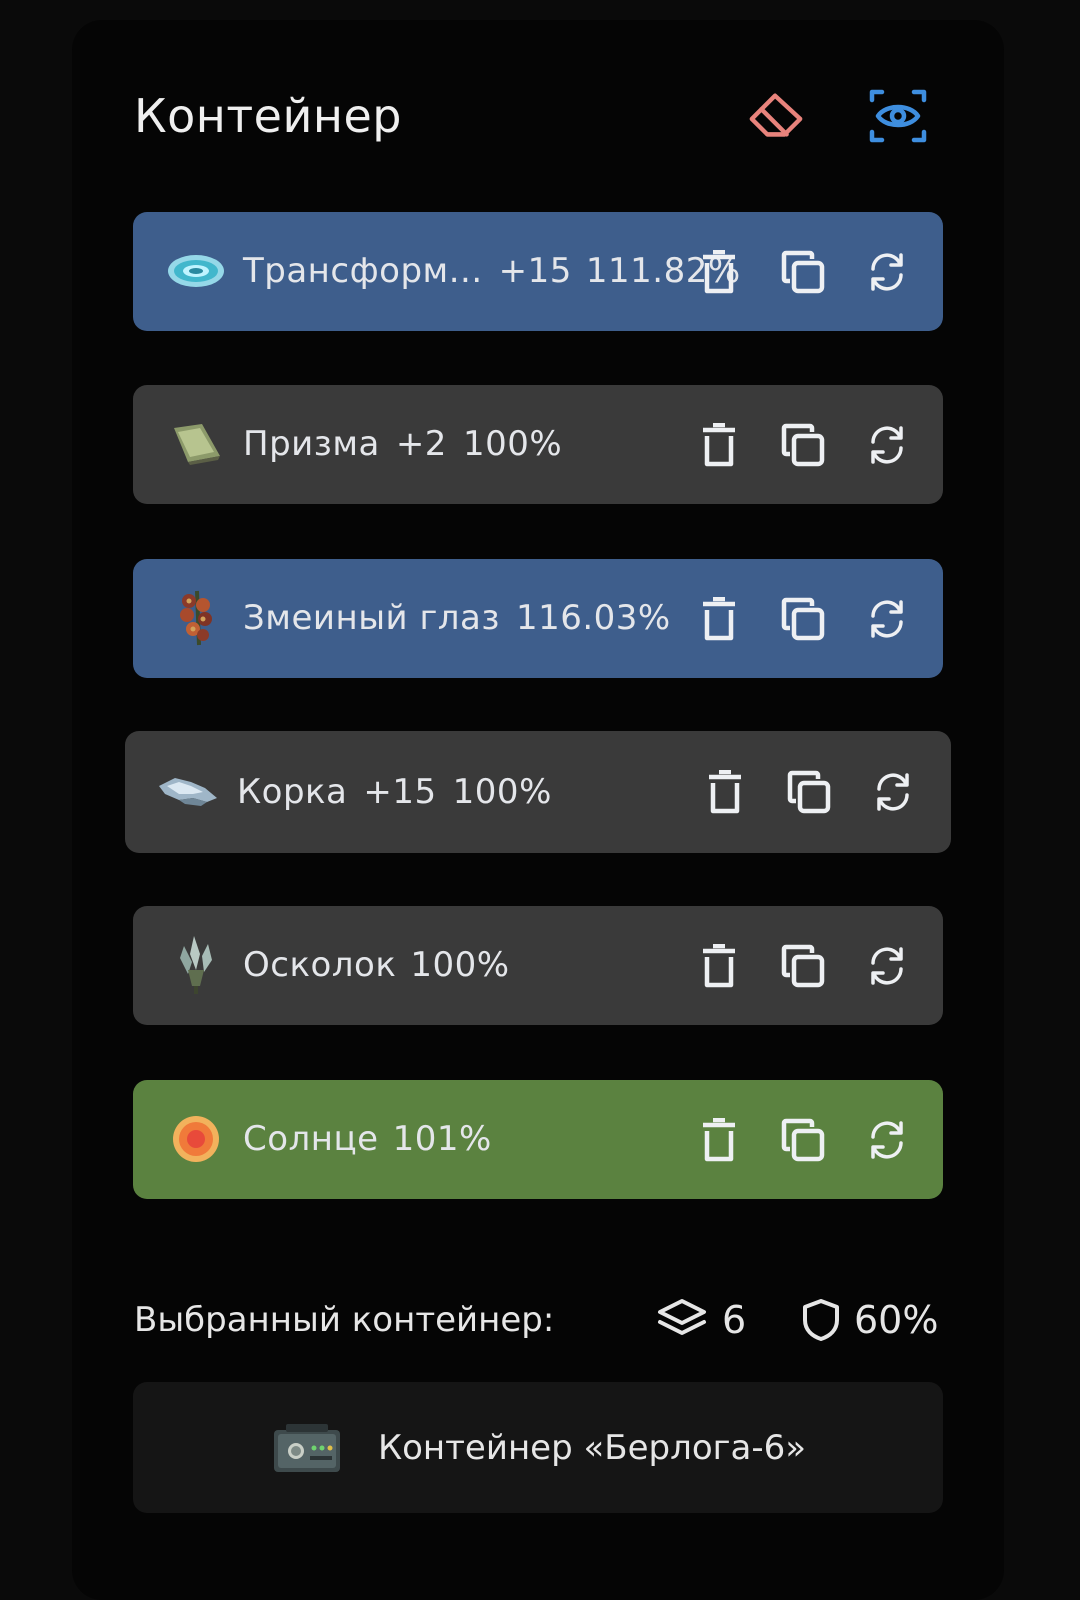 This screenshot has height=1600, width=1080. What do you see at coordinates (734, 1320) in the screenshot?
I see `slots-count: 6` at bounding box center [734, 1320].